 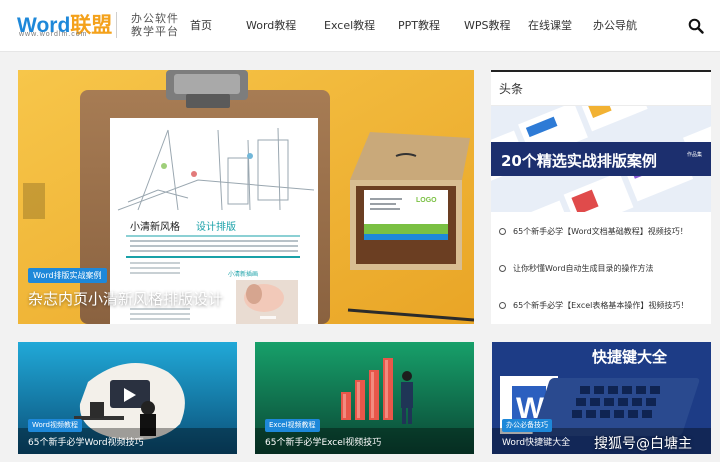 I want to click on nav-item-excel: Excel教程, so click(x=356, y=26).